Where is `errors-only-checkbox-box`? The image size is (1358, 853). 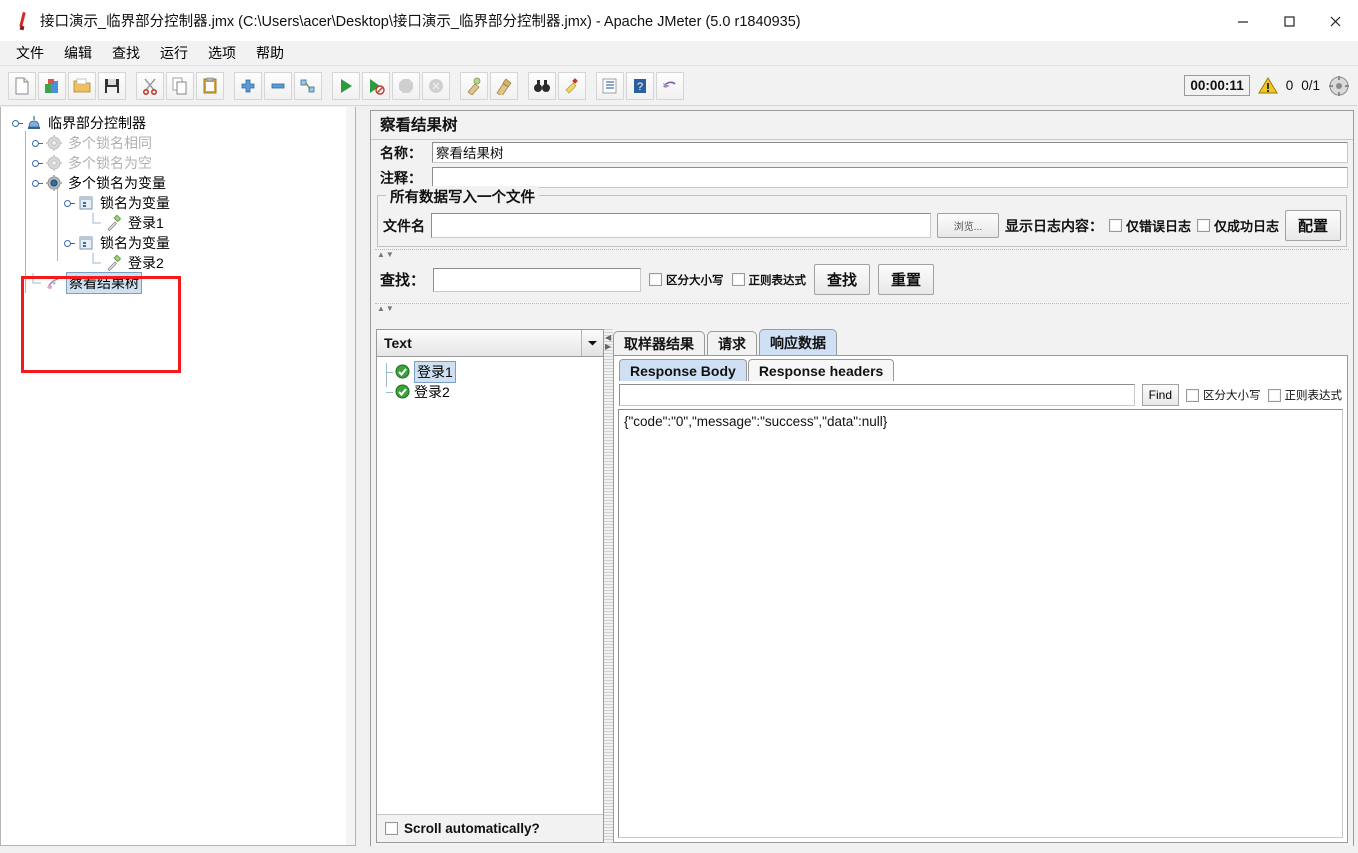
errors-only-checkbox-box is located at coordinates (1115, 225).